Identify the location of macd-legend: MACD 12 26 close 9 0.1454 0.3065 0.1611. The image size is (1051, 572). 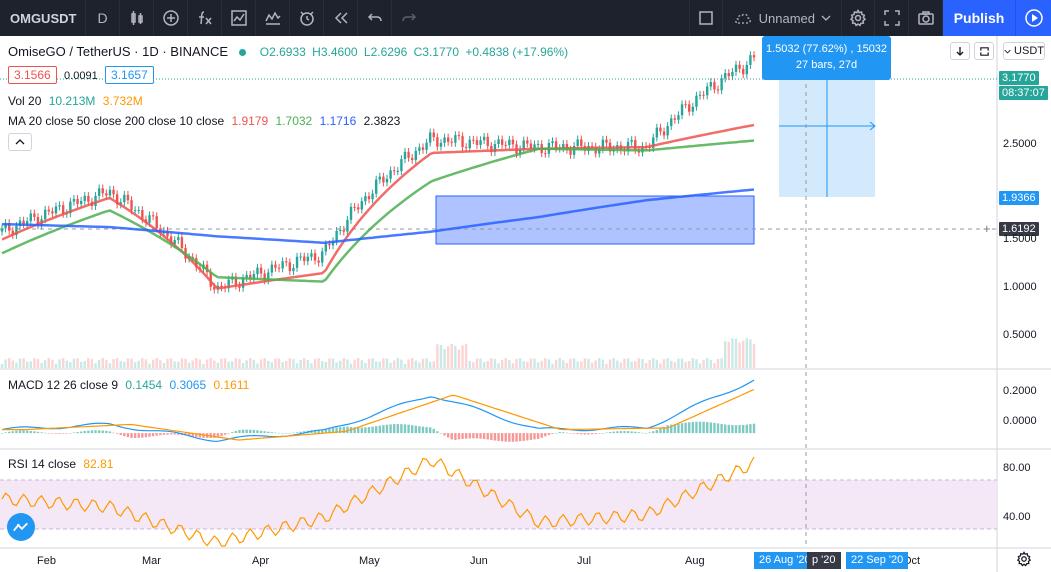
(128, 385).